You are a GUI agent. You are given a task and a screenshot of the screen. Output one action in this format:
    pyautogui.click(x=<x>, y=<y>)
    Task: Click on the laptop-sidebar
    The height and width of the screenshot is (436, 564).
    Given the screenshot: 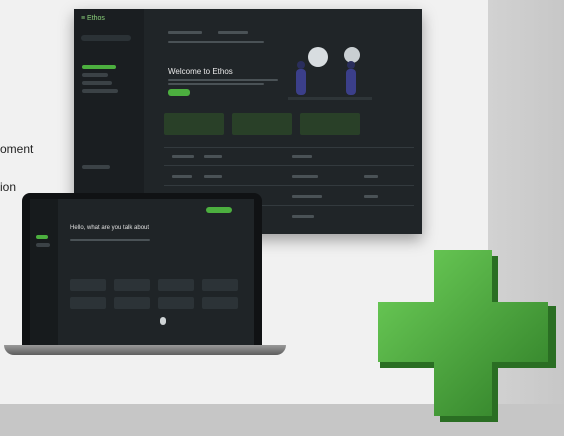 What is the action you would take?
    pyautogui.click(x=44, y=272)
    